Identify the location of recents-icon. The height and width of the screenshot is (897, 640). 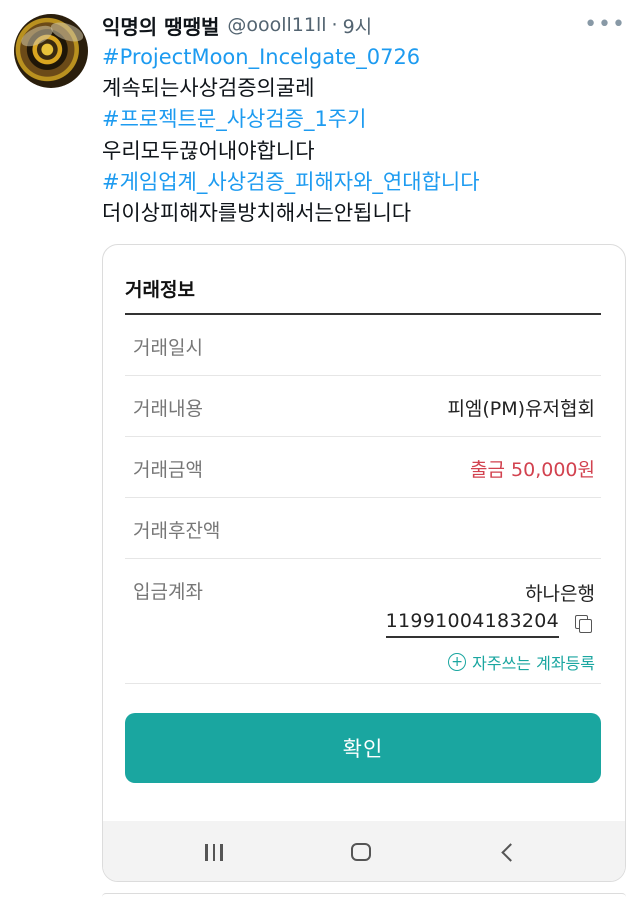
(214, 852).